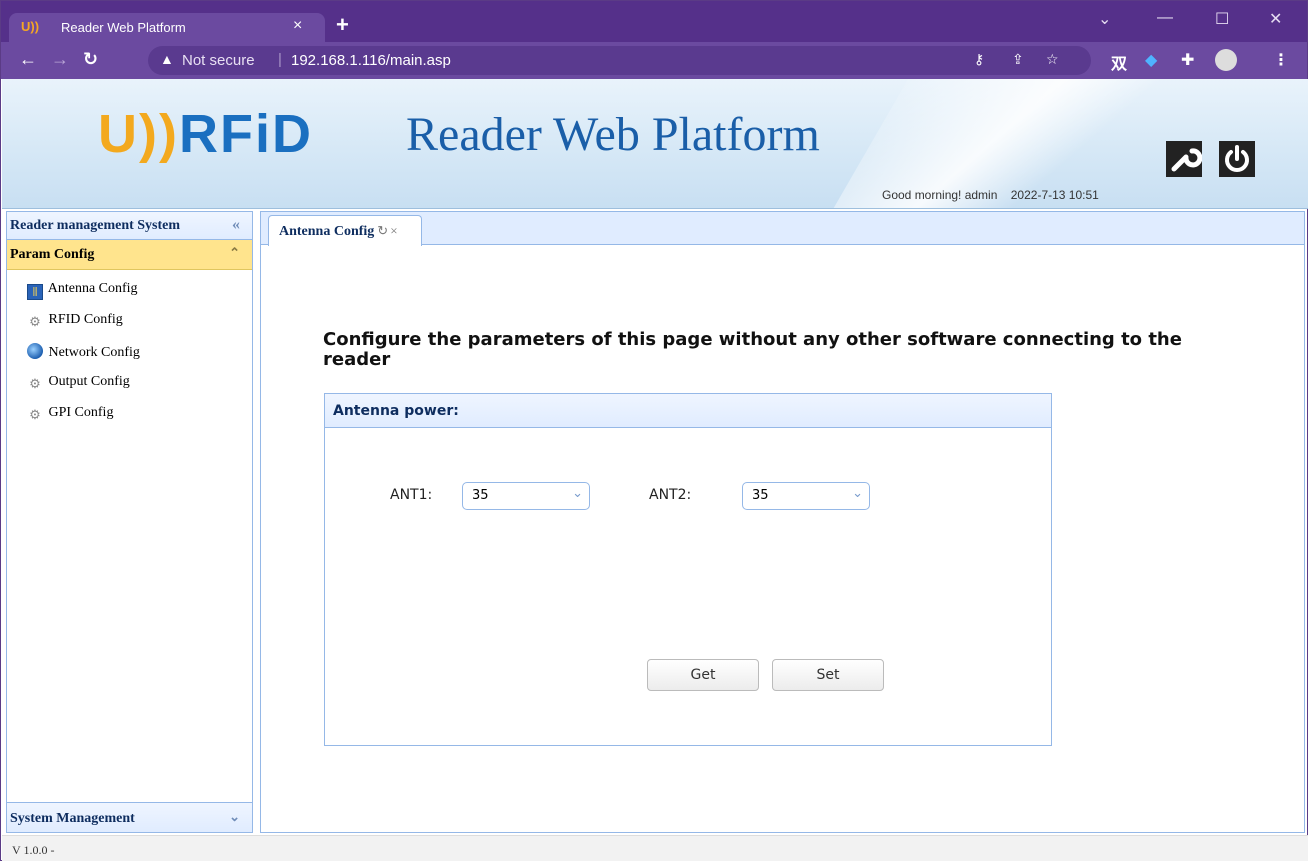 The width and height of the screenshot is (1308, 861). Describe the element at coordinates (613, 134) in the screenshot. I see `app-title: Reader Web Platform` at that location.